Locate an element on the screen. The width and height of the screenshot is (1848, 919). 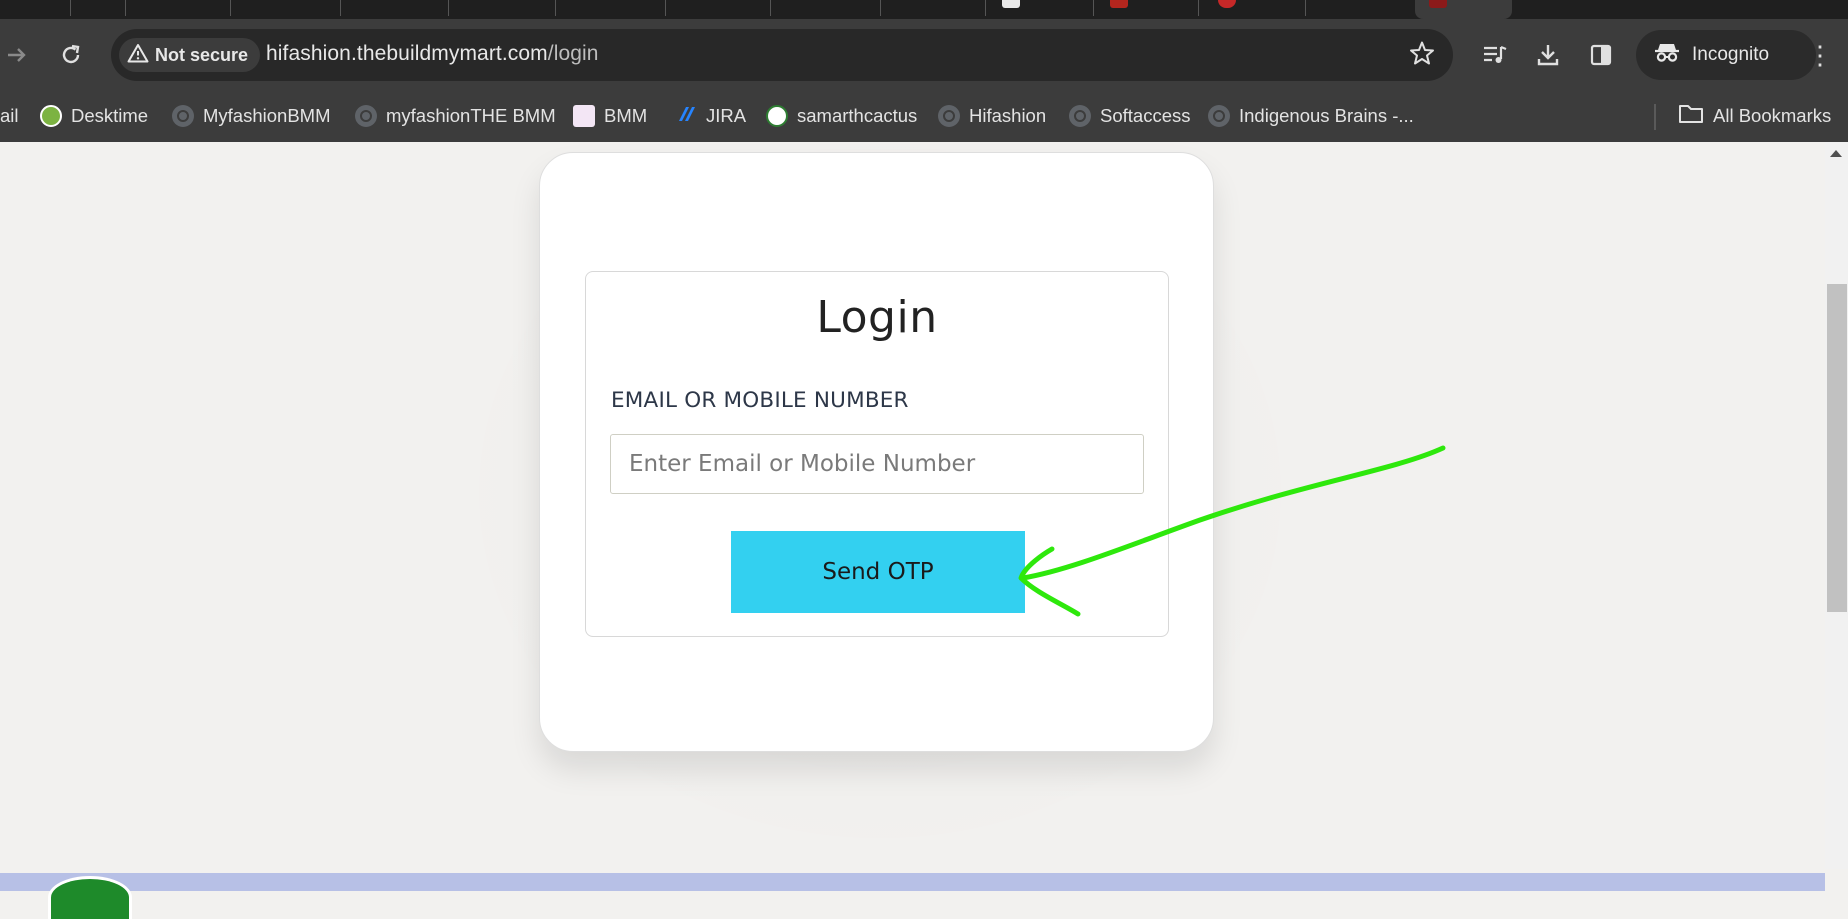
bookmark-label: Softaccess is located at coordinates (1145, 115).